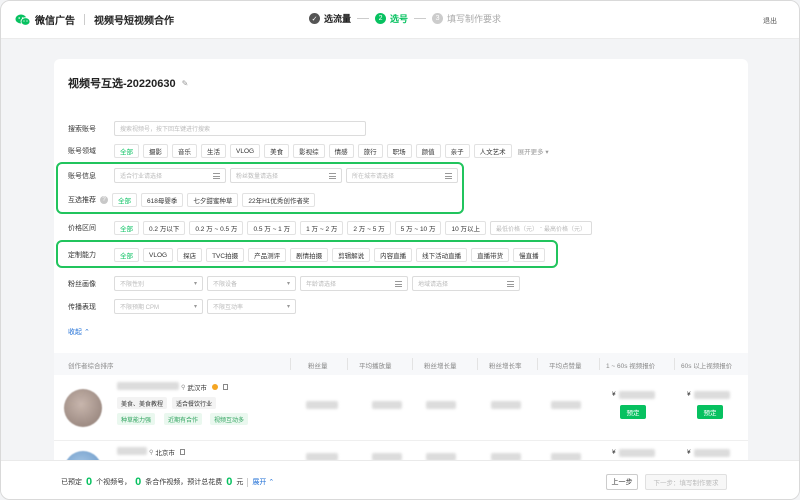  What do you see at coordinates (197, 388) in the screenshot?
I see `city-label: 武汉市` at bounding box center [197, 388].